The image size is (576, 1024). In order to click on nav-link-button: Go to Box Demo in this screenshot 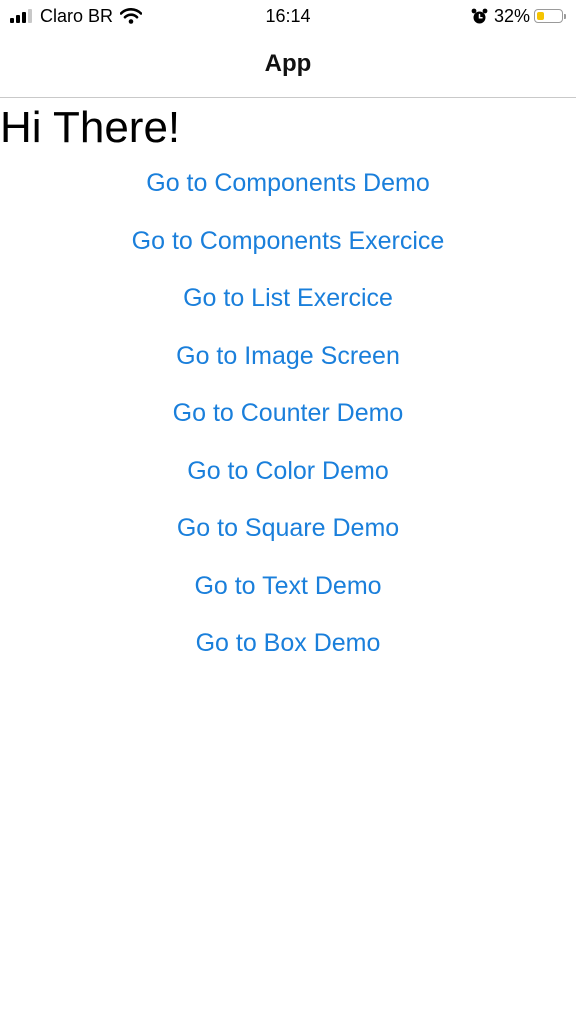, I will do `click(288, 644)`.